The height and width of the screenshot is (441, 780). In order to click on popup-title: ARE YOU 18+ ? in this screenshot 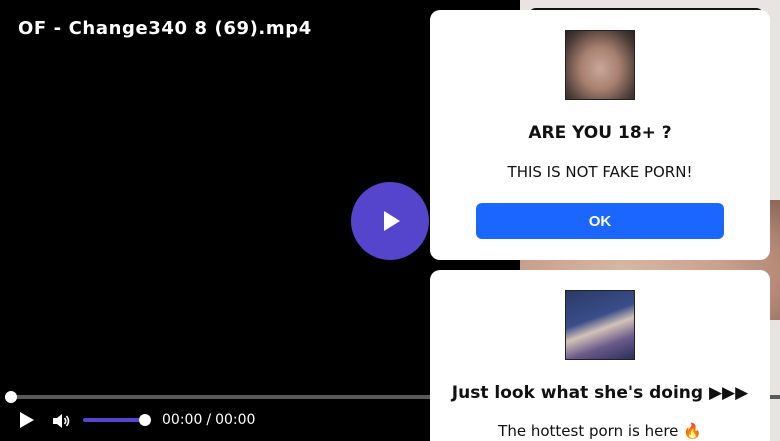, I will do `click(600, 133)`.